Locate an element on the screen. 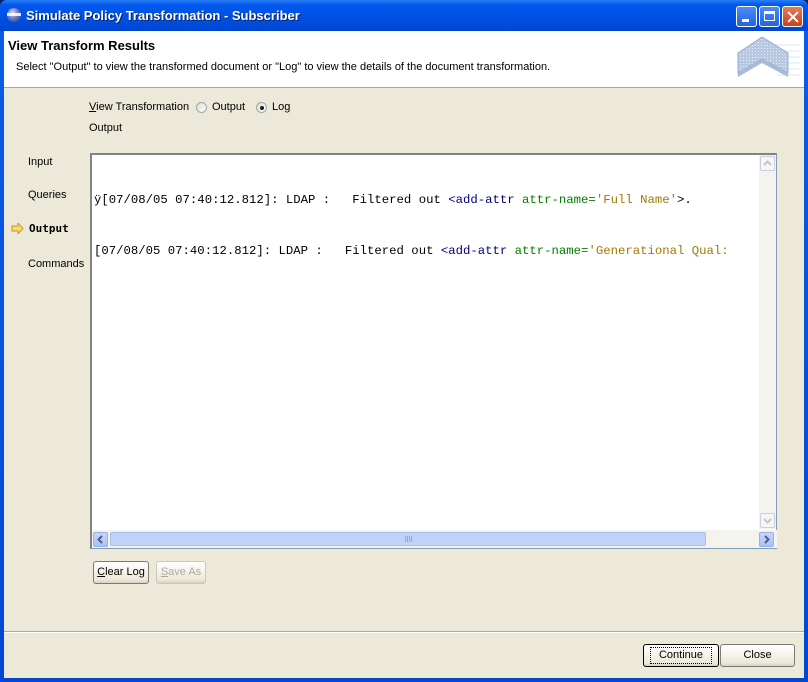 Image resolution: width=808 pixels, height=682 pixels. view-transformation-label: View Transformation is located at coordinates (139, 107).